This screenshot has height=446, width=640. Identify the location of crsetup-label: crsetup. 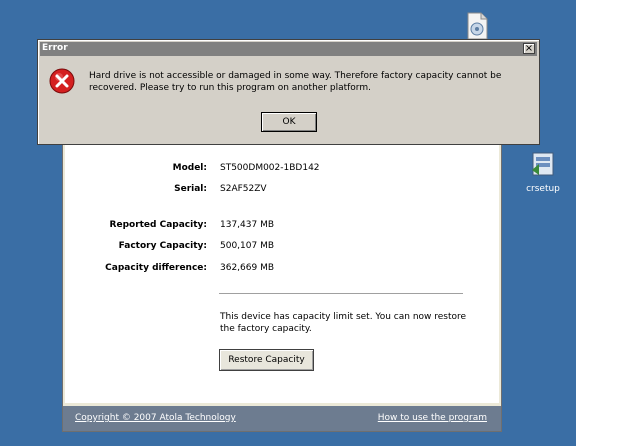
(543, 189).